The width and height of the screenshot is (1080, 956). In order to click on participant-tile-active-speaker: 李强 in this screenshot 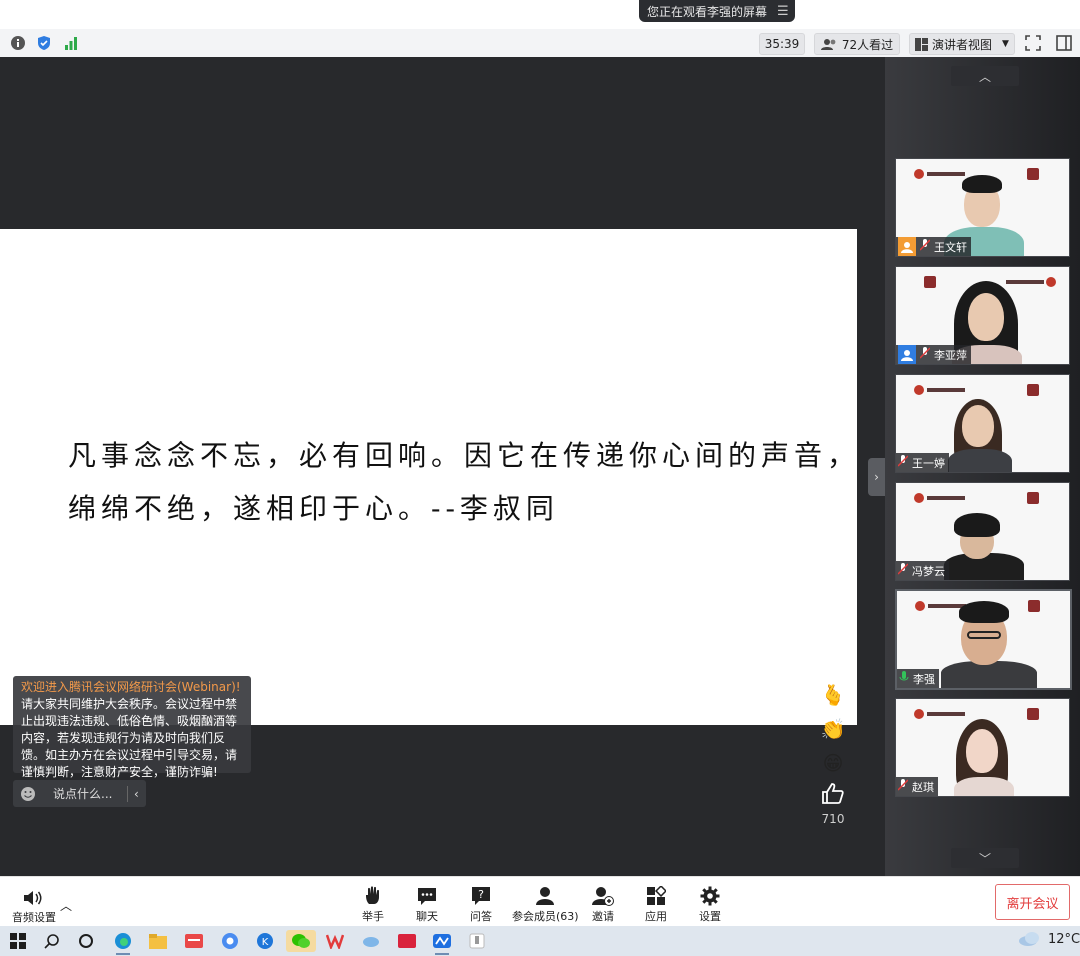, I will do `click(983, 639)`.